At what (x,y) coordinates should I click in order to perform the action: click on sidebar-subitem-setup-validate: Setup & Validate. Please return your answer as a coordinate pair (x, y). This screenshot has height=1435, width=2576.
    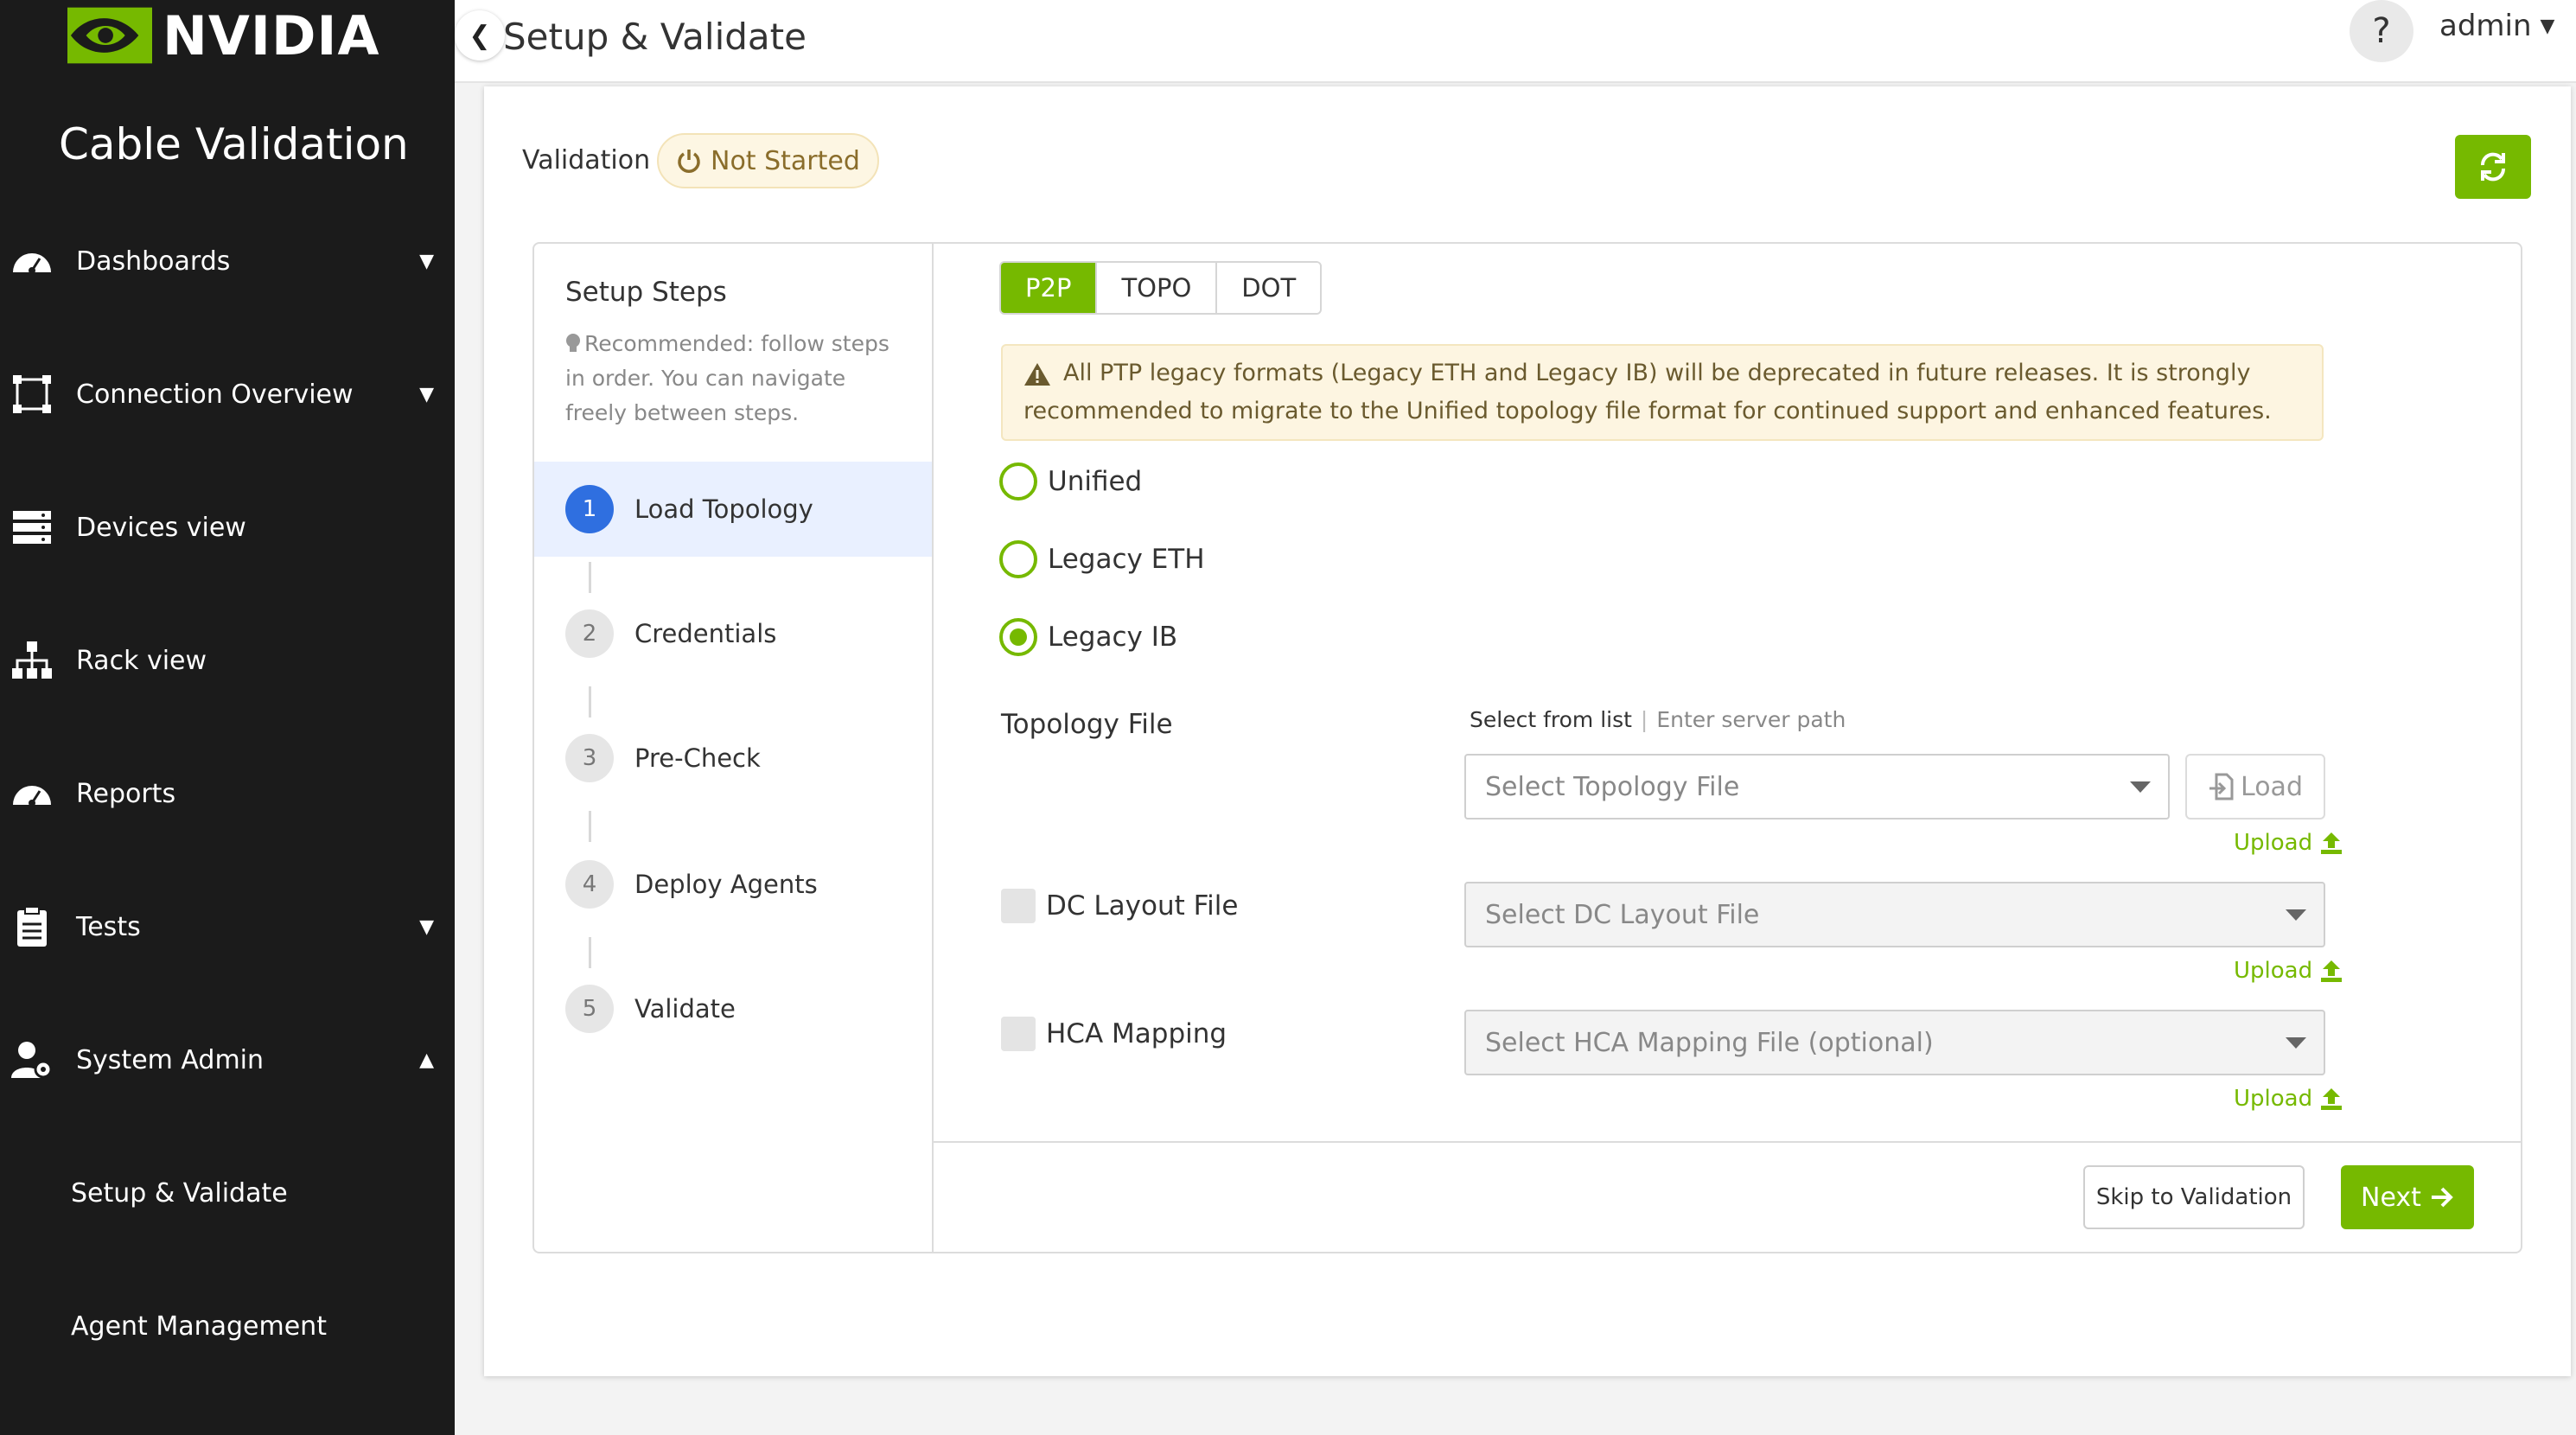
    Looking at the image, I should click on (227, 1193).